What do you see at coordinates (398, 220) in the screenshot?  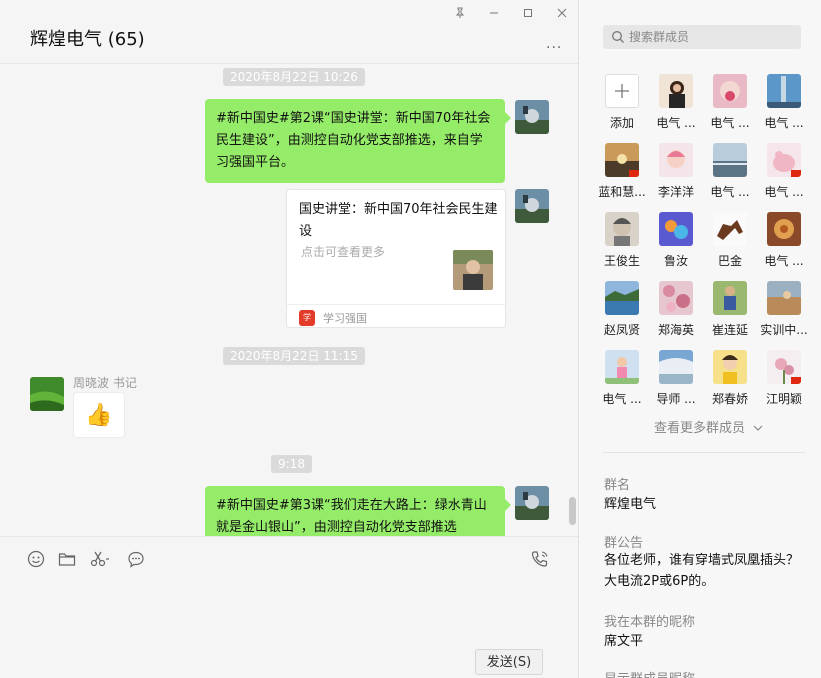 I see `card-title: 国史讲堂：新中国70年社会民生建设` at bounding box center [398, 220].